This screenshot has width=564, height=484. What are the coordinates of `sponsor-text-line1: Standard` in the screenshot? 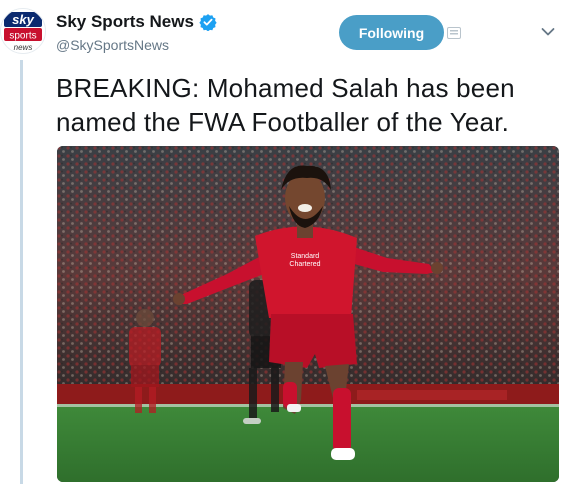 It's located at (305, 256).